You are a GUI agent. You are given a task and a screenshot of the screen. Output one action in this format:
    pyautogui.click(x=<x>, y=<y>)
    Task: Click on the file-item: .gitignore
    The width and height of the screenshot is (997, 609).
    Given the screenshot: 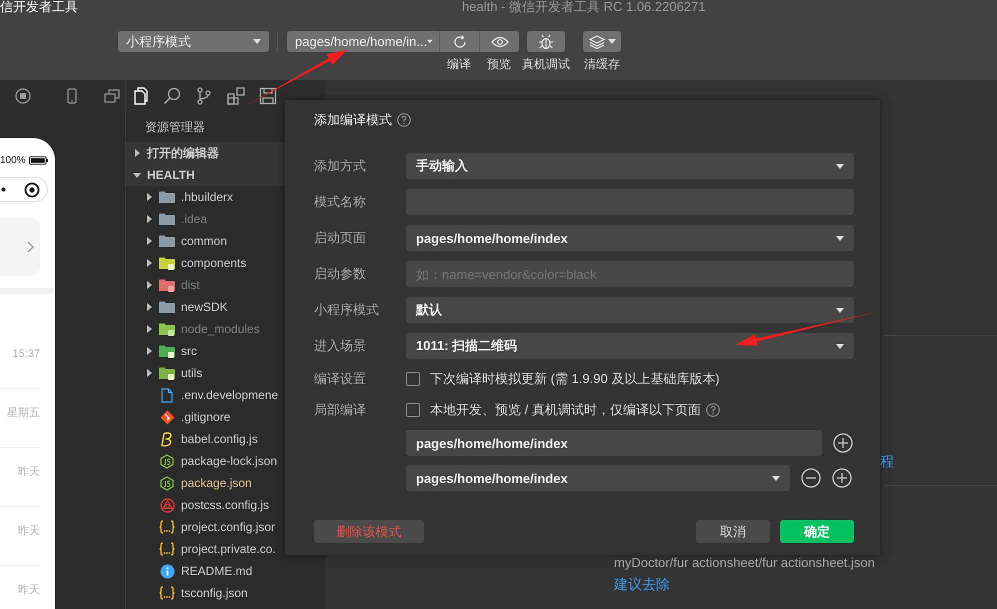 What is the action you would take?
    pyautogui.click(x=205, y=417)
    